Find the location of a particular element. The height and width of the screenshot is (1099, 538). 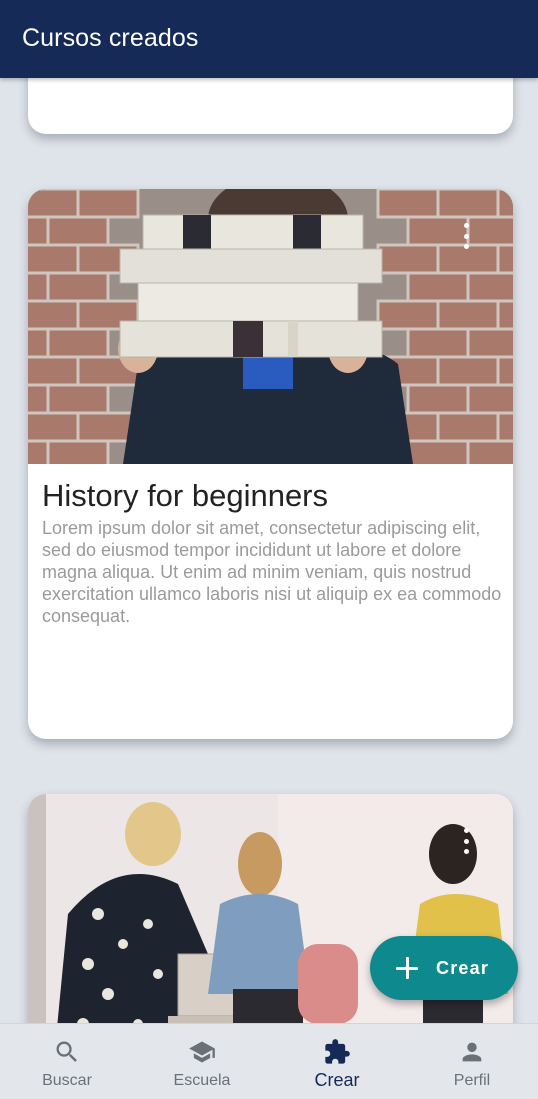

person-icon is located at coordinates (472, 1052).